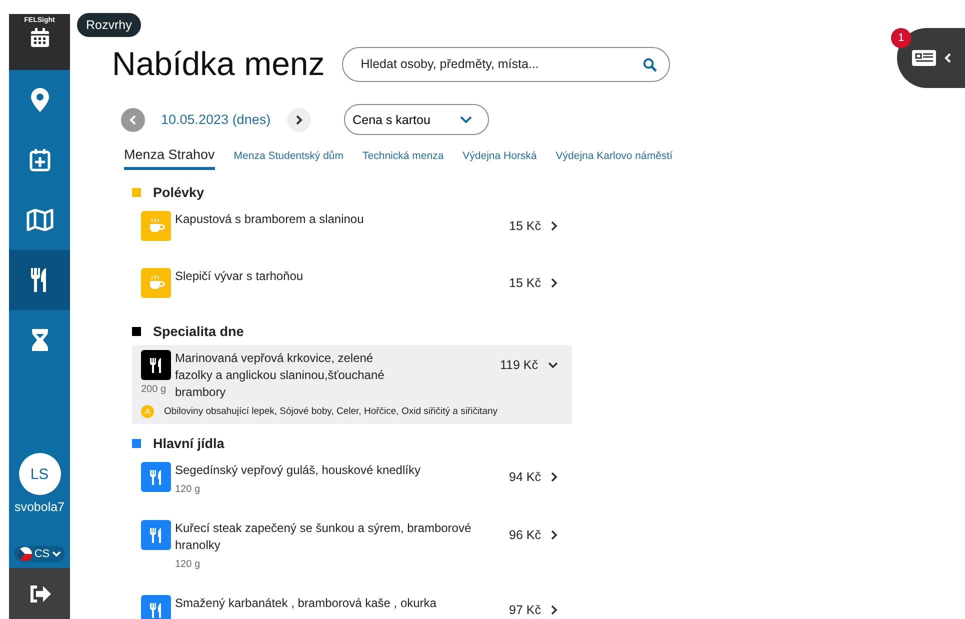 The height and width of the screenshot is (619, 965). I want to click on price-label: 94 Kč, so click(525, 477).